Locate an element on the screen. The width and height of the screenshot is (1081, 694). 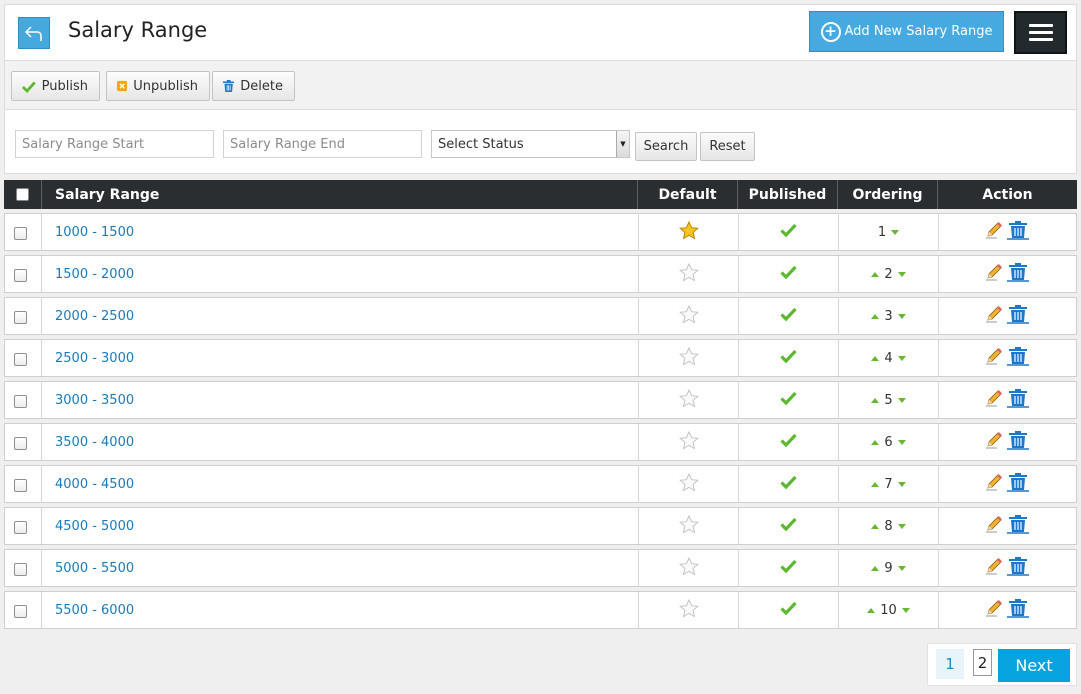
unpublish-button: Unpublish is located at coordinates (158, 86).